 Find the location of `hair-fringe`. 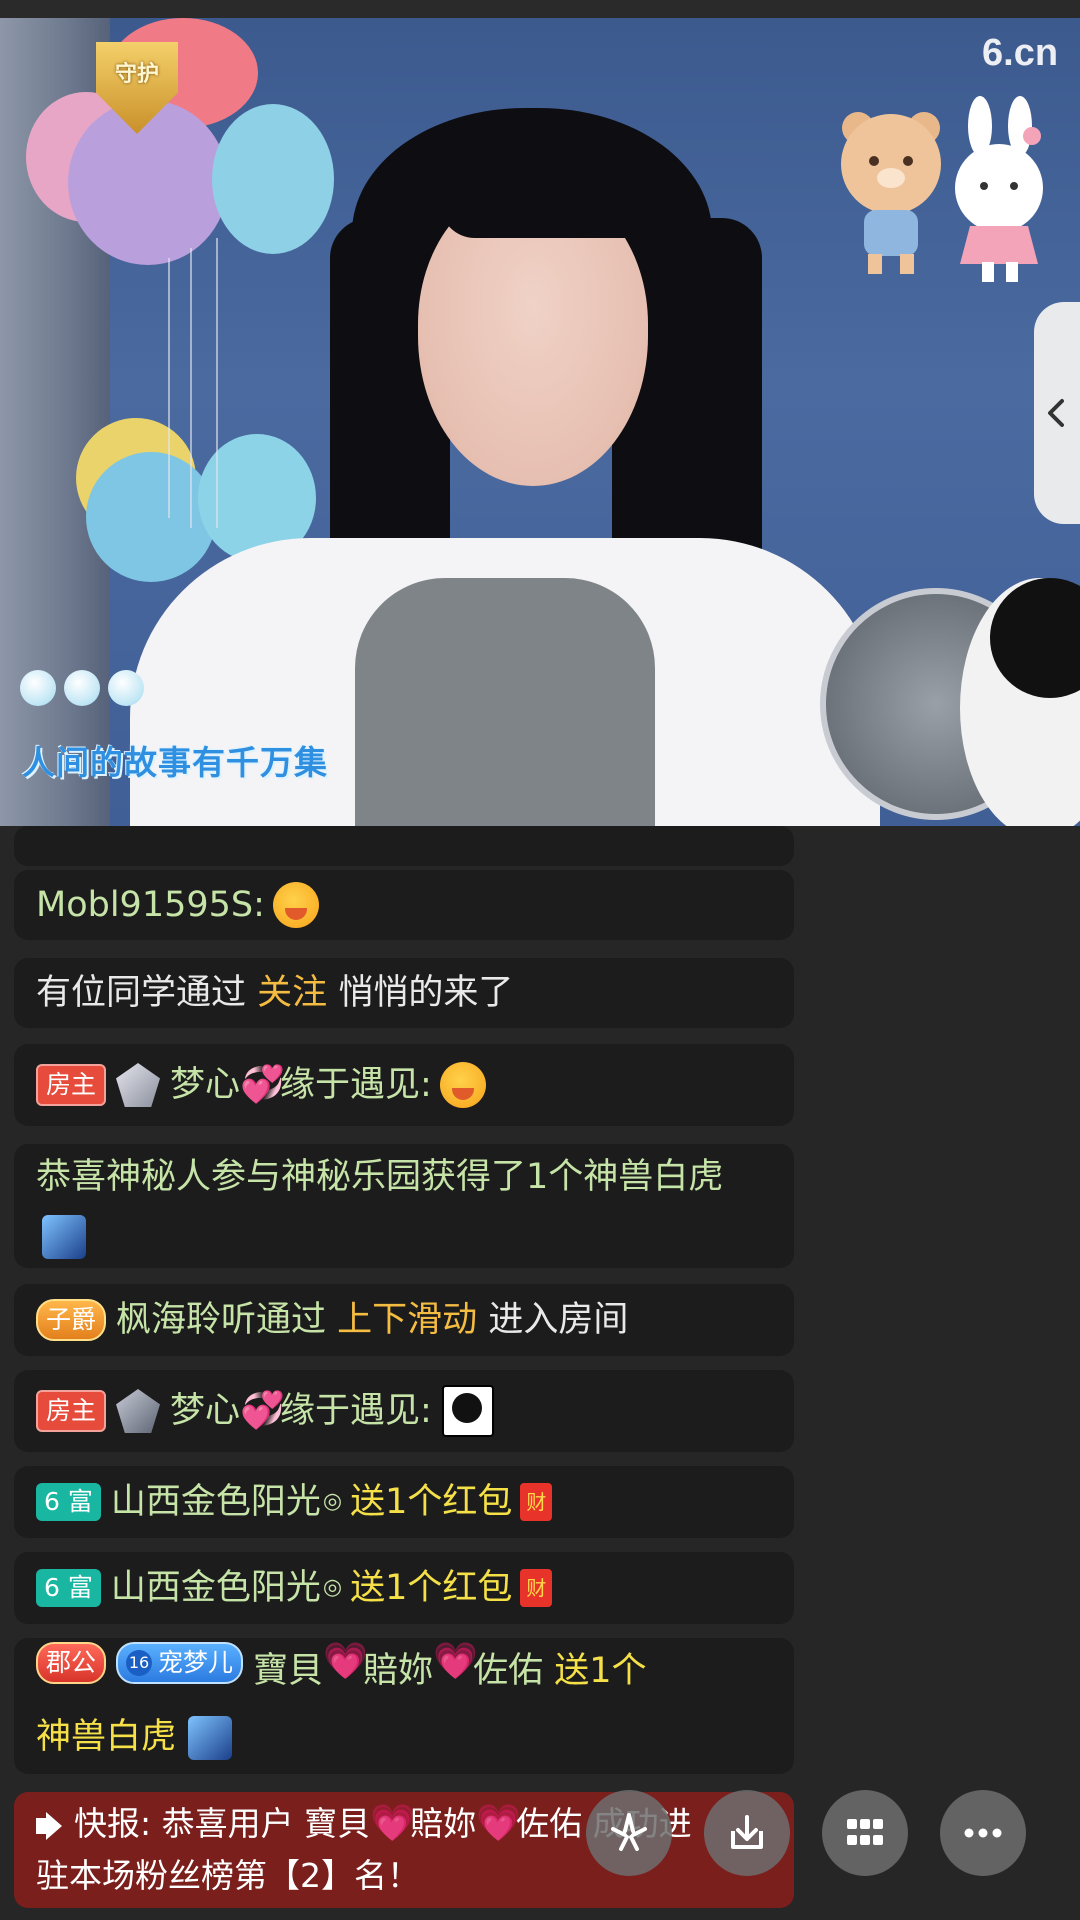

hair-fringe is located at coordinates (535, 203).